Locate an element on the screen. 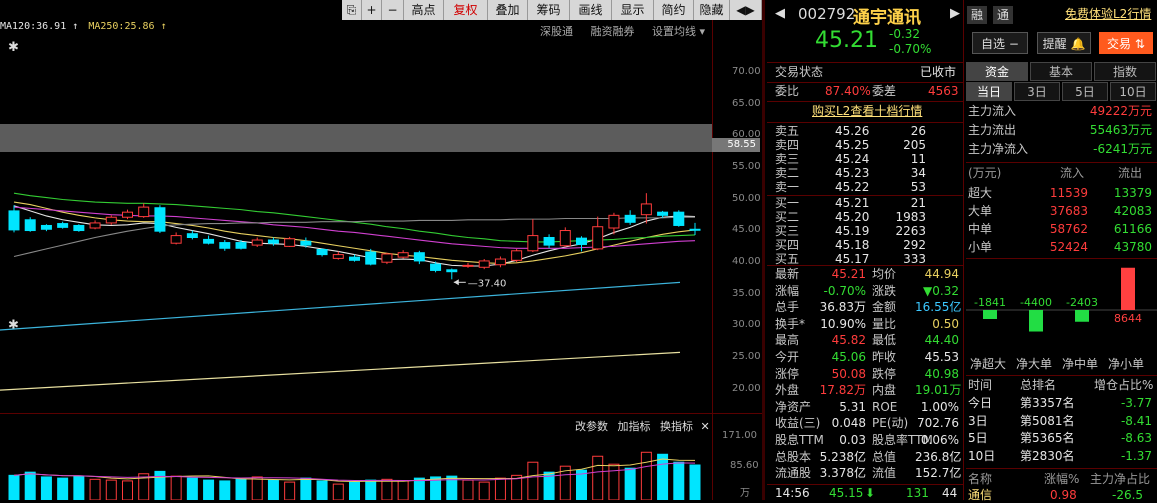 The image size is (1157, 503). rank-period: 5日 is located at coordinates (978, 438).